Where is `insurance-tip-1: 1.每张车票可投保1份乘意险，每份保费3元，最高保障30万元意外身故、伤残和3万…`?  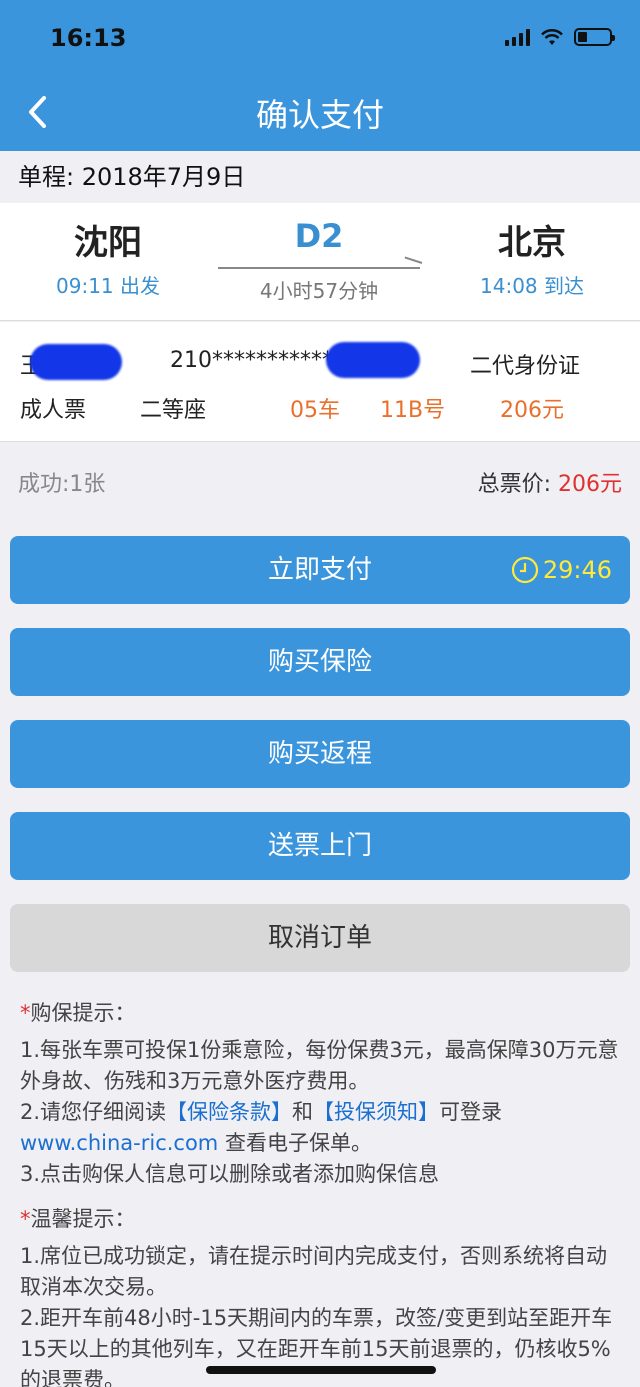
insurance-tip-1: 1.每张车票可投保1份乘意险，每份保费3元，最高保障30万元意外身故、伤残和3万… is located at coordinates (319, 1065).